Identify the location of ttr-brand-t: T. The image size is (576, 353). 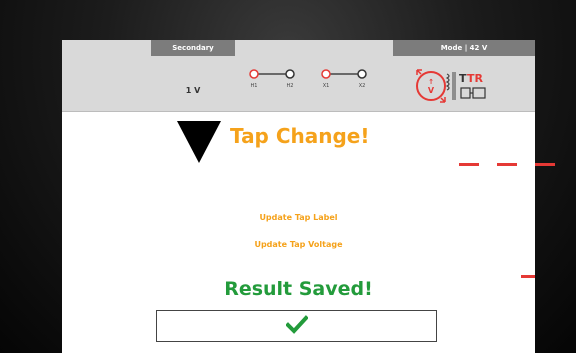
(463, 78).